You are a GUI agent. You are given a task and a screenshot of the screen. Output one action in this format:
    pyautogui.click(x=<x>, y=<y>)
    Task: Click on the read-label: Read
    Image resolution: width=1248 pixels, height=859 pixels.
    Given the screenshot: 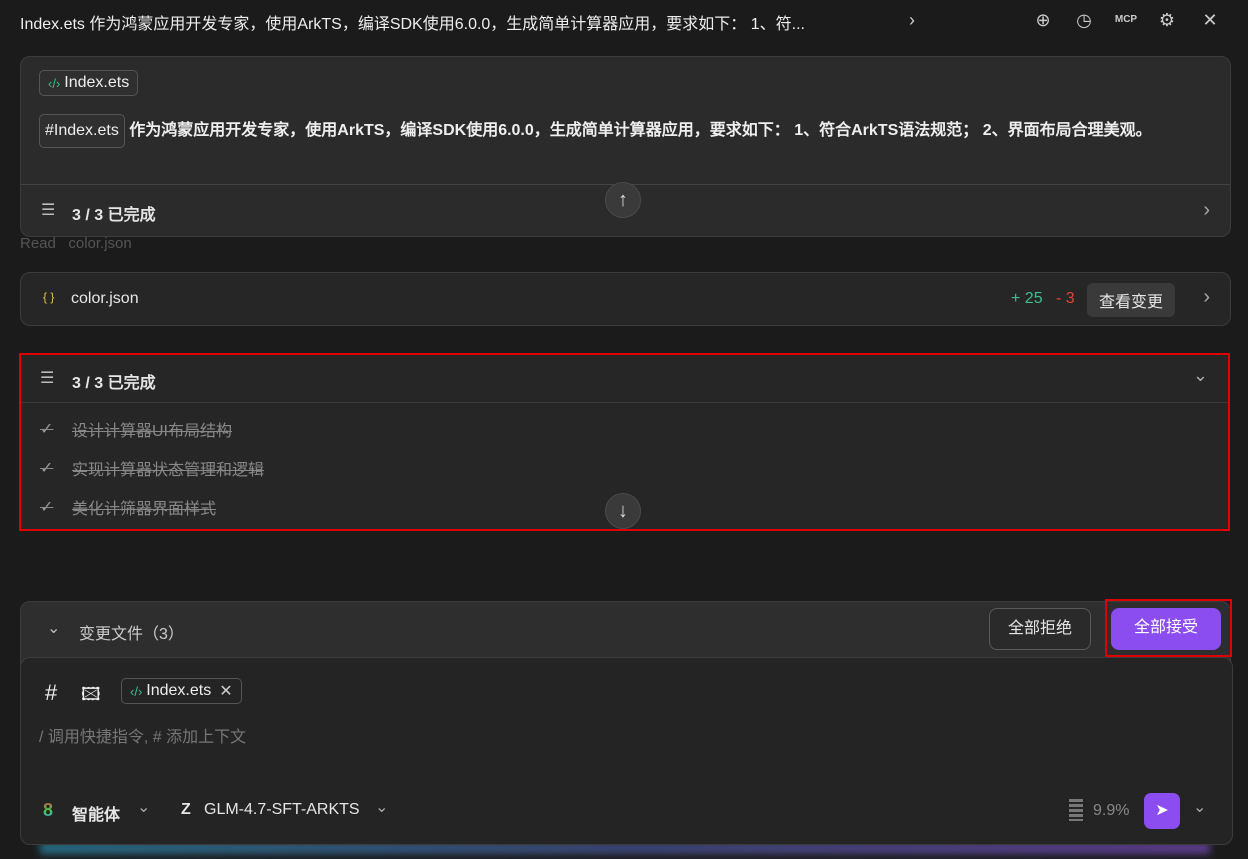 What is the action you would take?
    pyautogui.click(x=38, y=243)
    